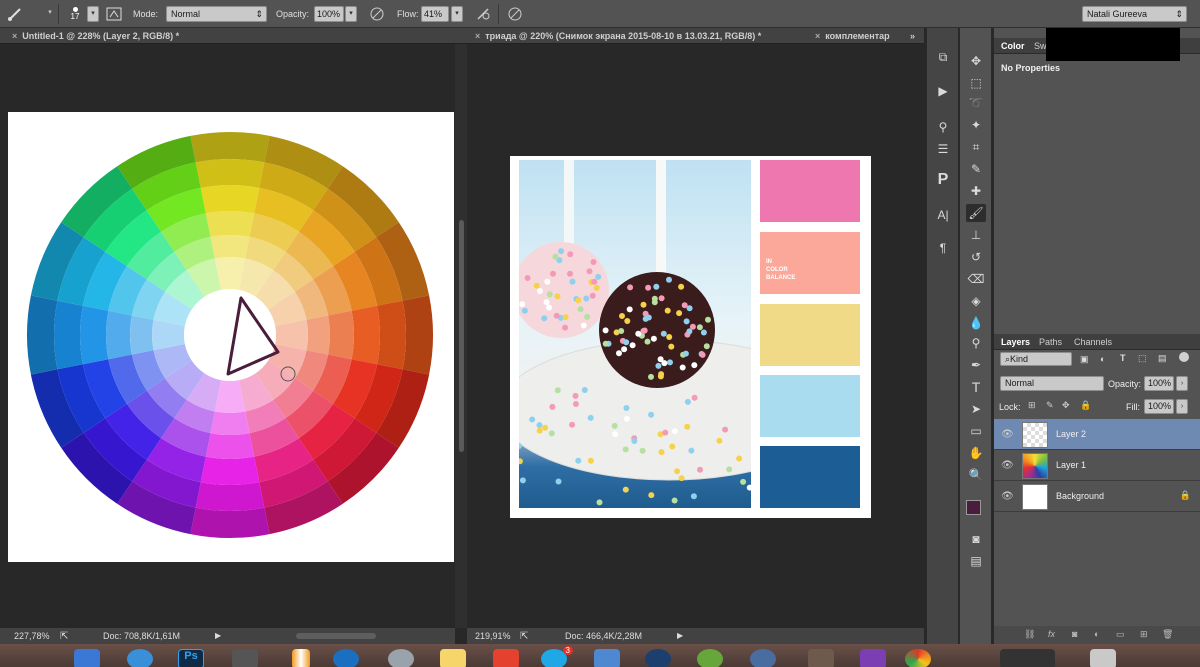 This screenshot has height=667, width=1200. What do you see at coordinates (191, 658) in the screenshot?
I see `photoshop-icon: Ps` at bounding box center [191, 658].